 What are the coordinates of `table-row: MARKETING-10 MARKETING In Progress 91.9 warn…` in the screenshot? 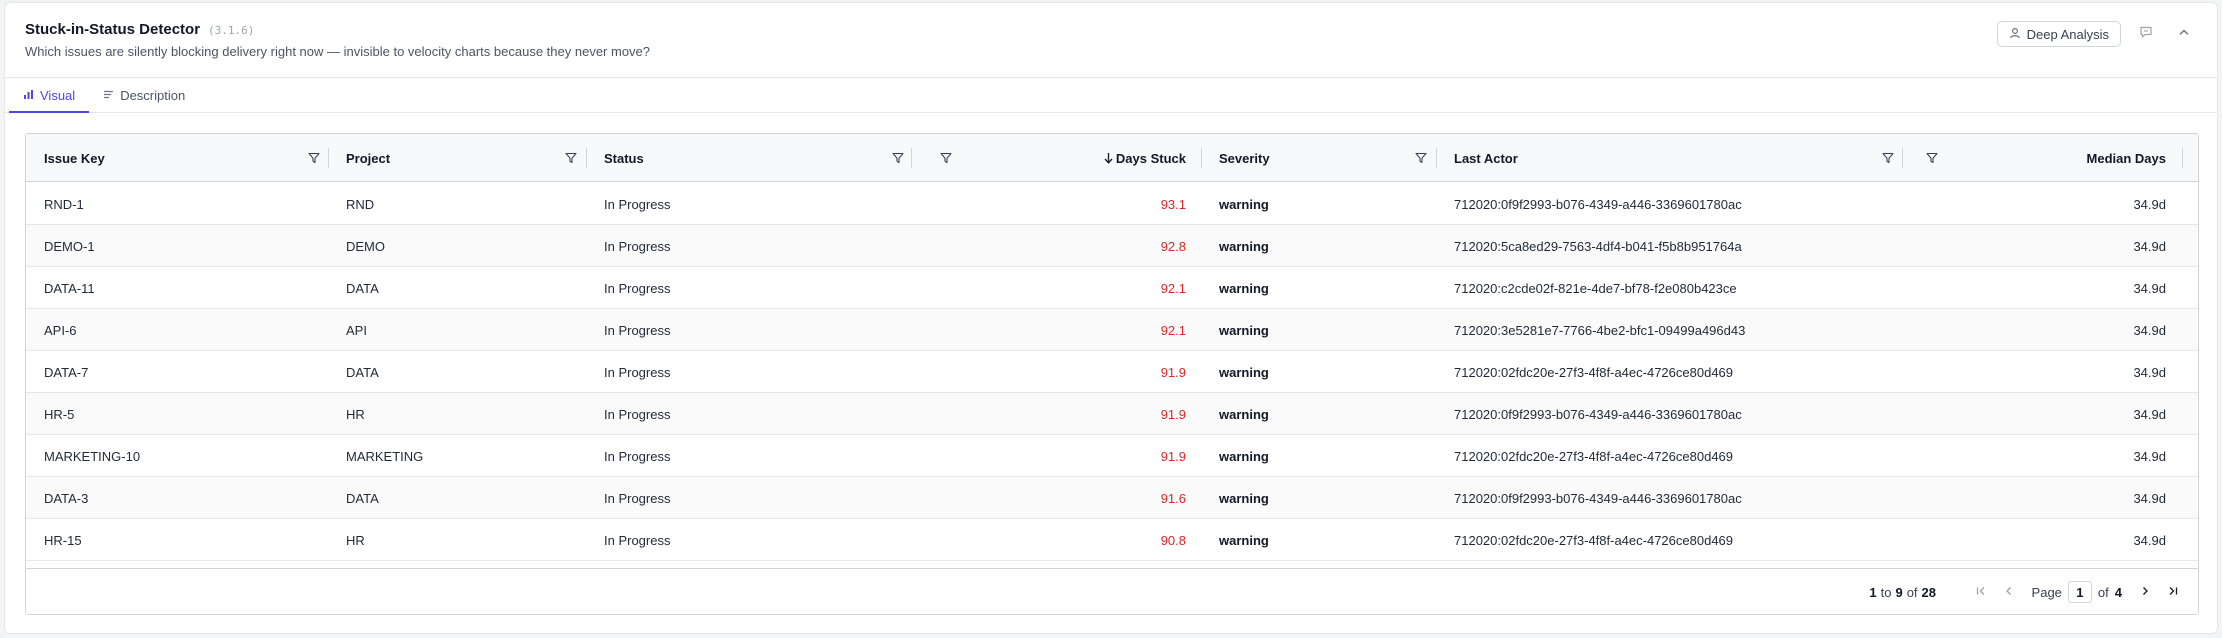 It's located at (1112, 456).